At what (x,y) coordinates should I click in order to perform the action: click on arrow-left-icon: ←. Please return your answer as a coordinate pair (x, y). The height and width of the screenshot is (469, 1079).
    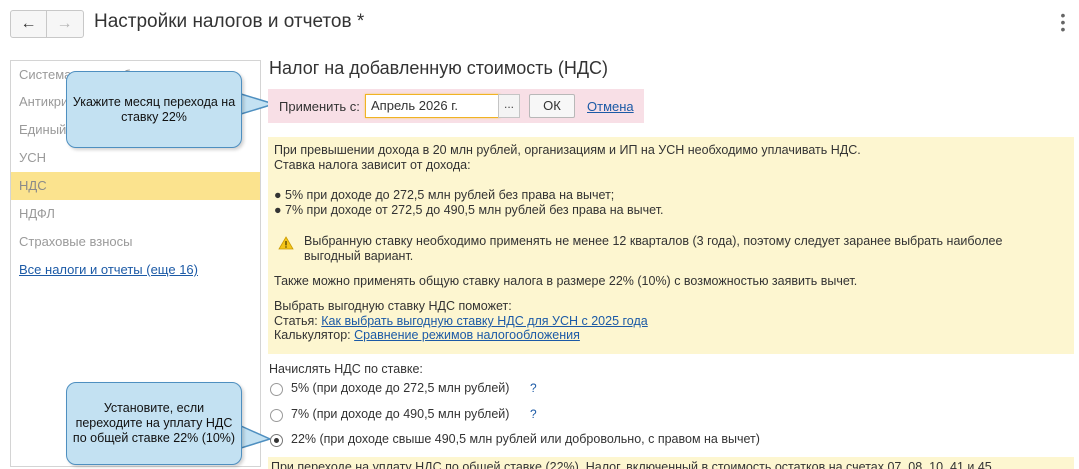
    Looking at the image, I should click on (28, 23).